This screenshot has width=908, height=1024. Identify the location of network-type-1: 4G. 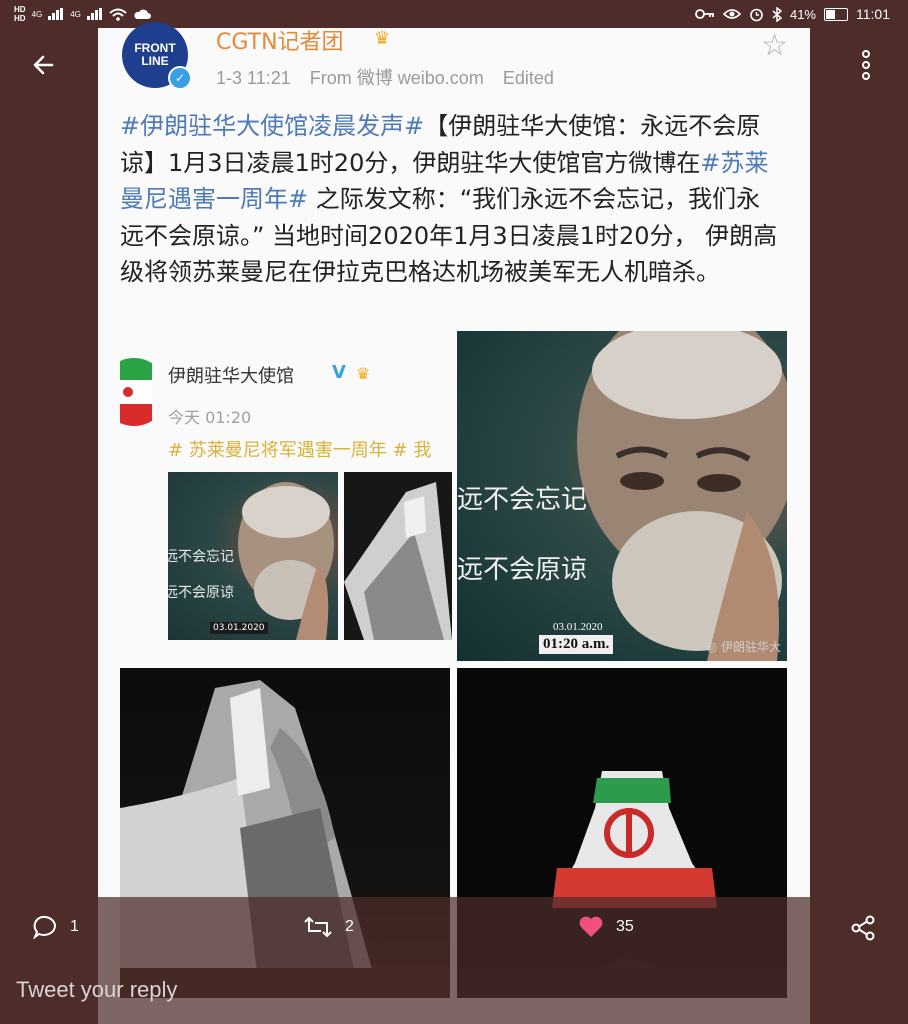
(37, 14).